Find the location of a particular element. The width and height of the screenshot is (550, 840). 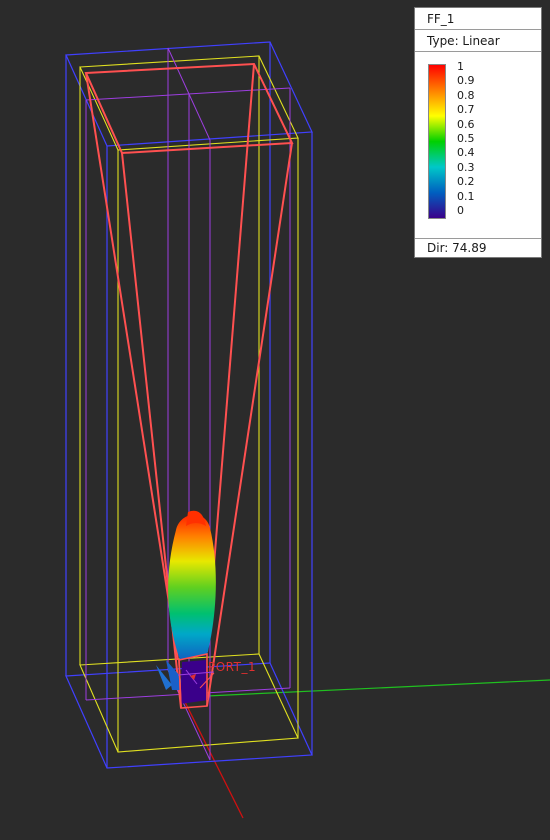

colorbar-tick-label: 0.2 is located at coordinates (466, 182).